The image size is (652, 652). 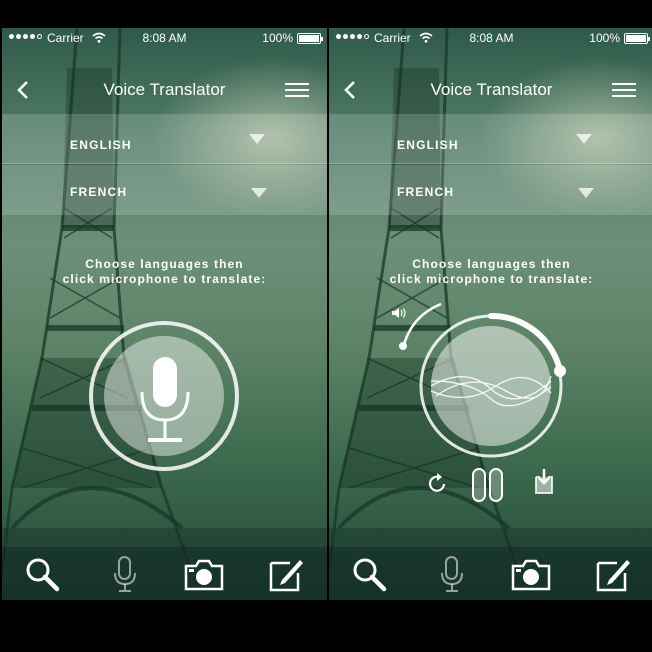 What do you see at coordinates (490, 485) in the screenshot?
I see `pause-icon` at bounding box center [490, 485].